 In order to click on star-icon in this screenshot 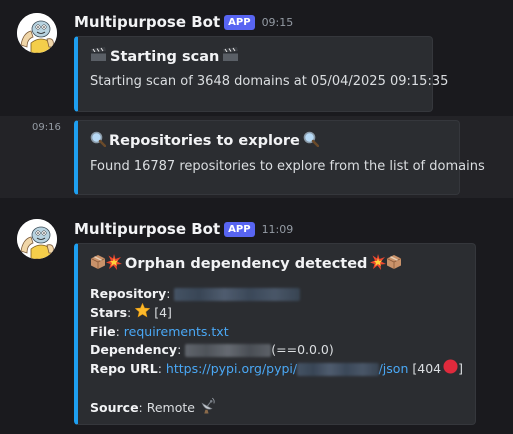, I will do `click(143, 312)`.